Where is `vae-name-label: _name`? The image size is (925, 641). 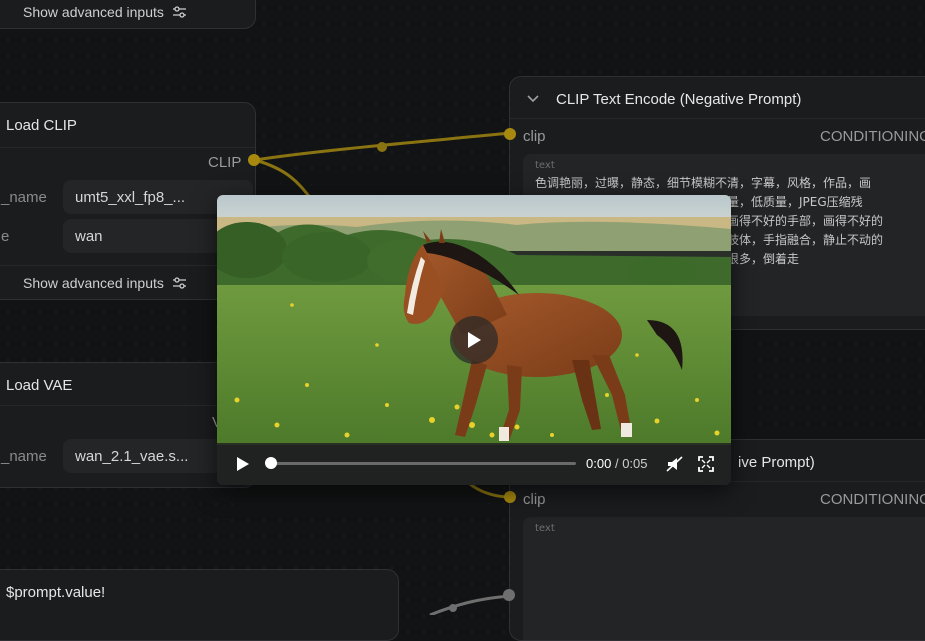
vae-name-label: _name is located at coordinates (24, 456).